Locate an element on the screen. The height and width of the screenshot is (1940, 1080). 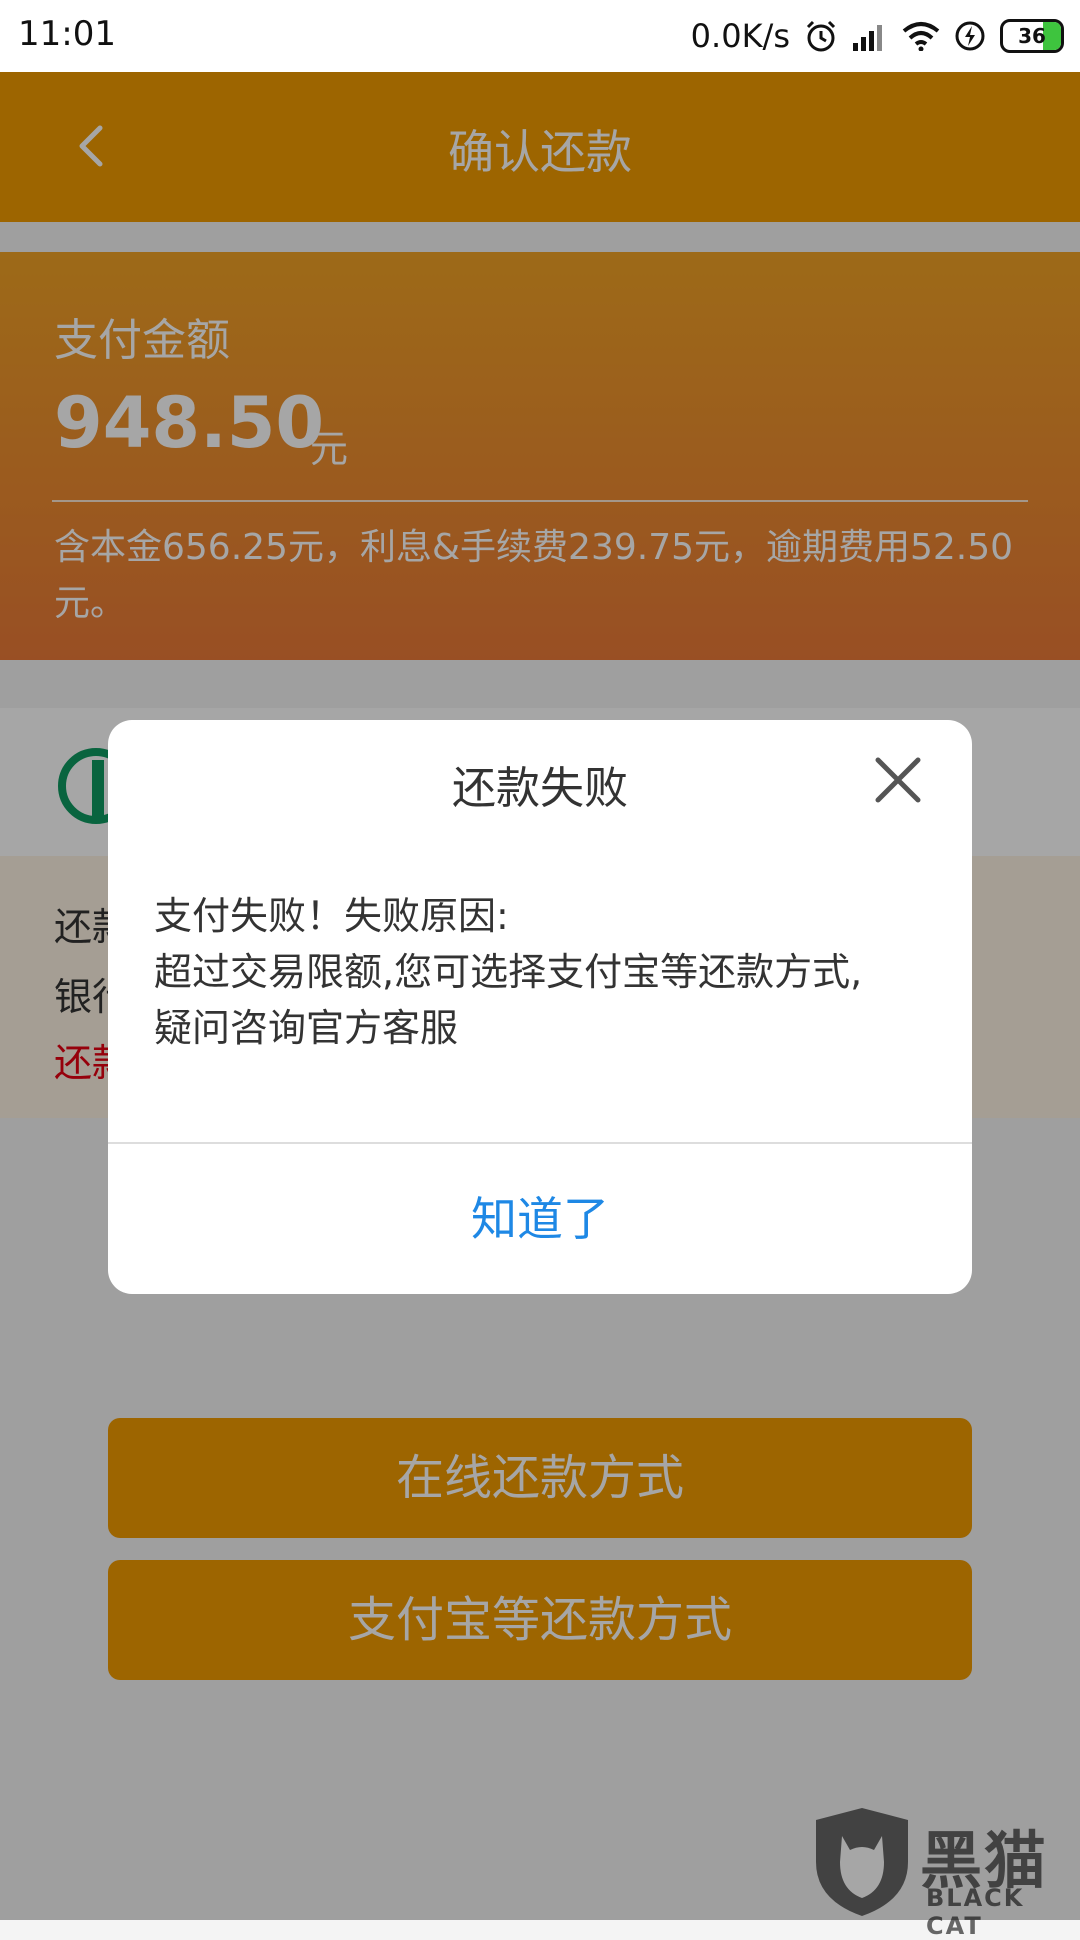
battery-level: 36 is located at coordinates (1032, 36).